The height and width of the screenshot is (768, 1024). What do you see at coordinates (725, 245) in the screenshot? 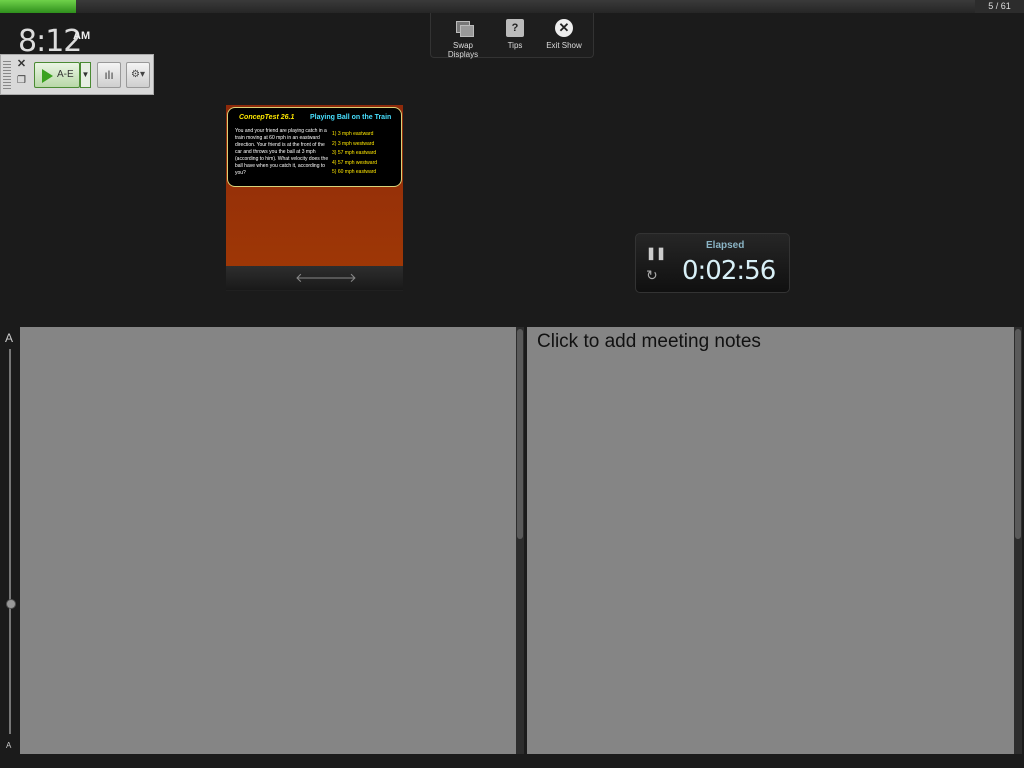
I see `timer-label: Elapsed` at bounding box center [725, 245].